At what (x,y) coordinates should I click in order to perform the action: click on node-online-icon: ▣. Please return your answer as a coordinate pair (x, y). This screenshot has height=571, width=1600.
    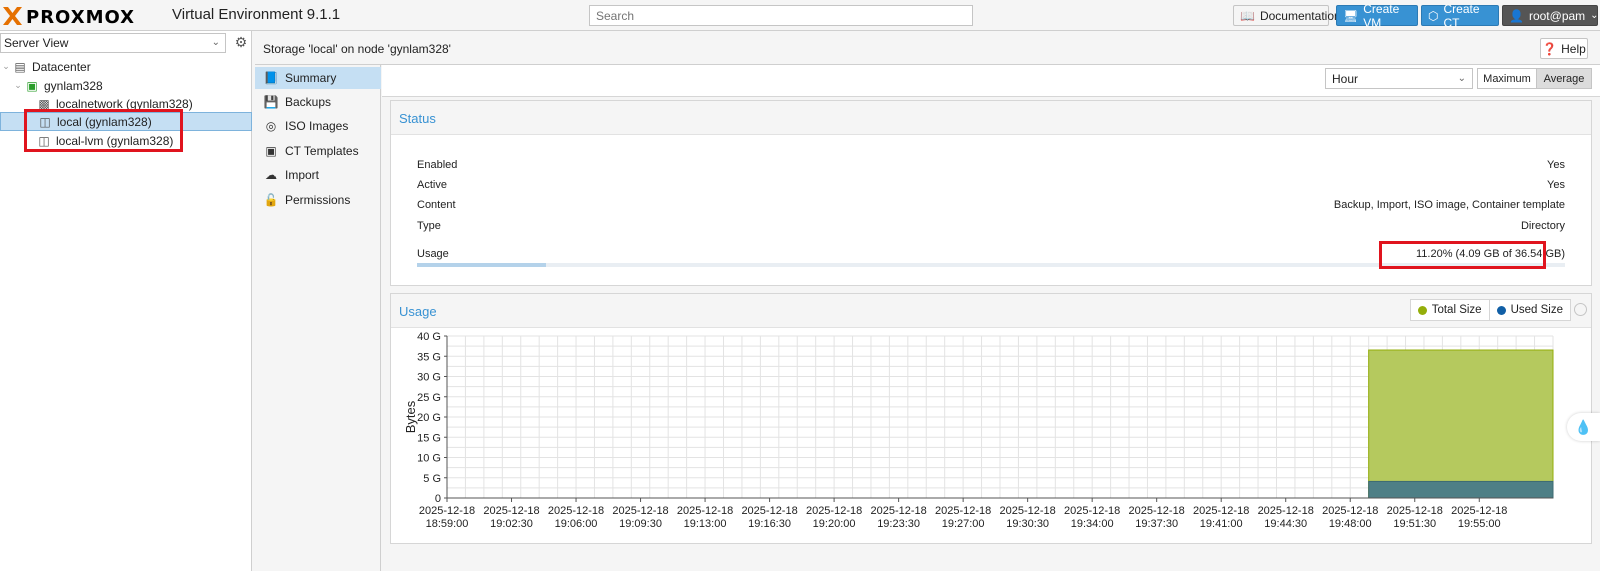
    Looking at the image, I should click on (32, 85).